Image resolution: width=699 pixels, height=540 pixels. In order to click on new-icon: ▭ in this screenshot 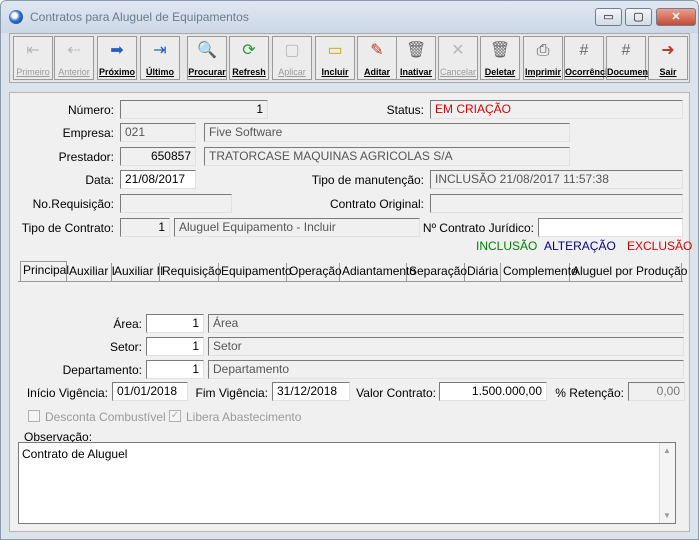, I will do `click(335, 50)`.